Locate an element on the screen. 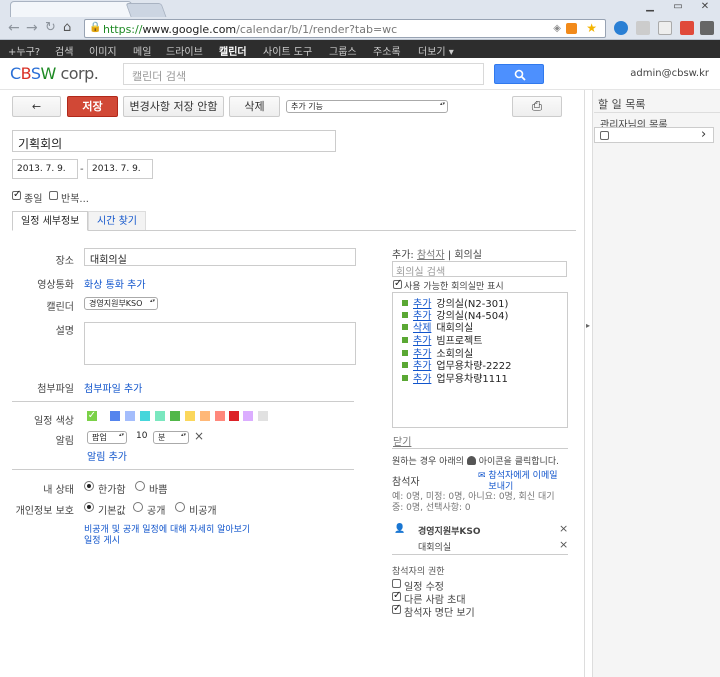 Image resolution: width=720 pixels, height=677 pixels. gbar-item-plus: +누구? is located at coordinates (24, 50).